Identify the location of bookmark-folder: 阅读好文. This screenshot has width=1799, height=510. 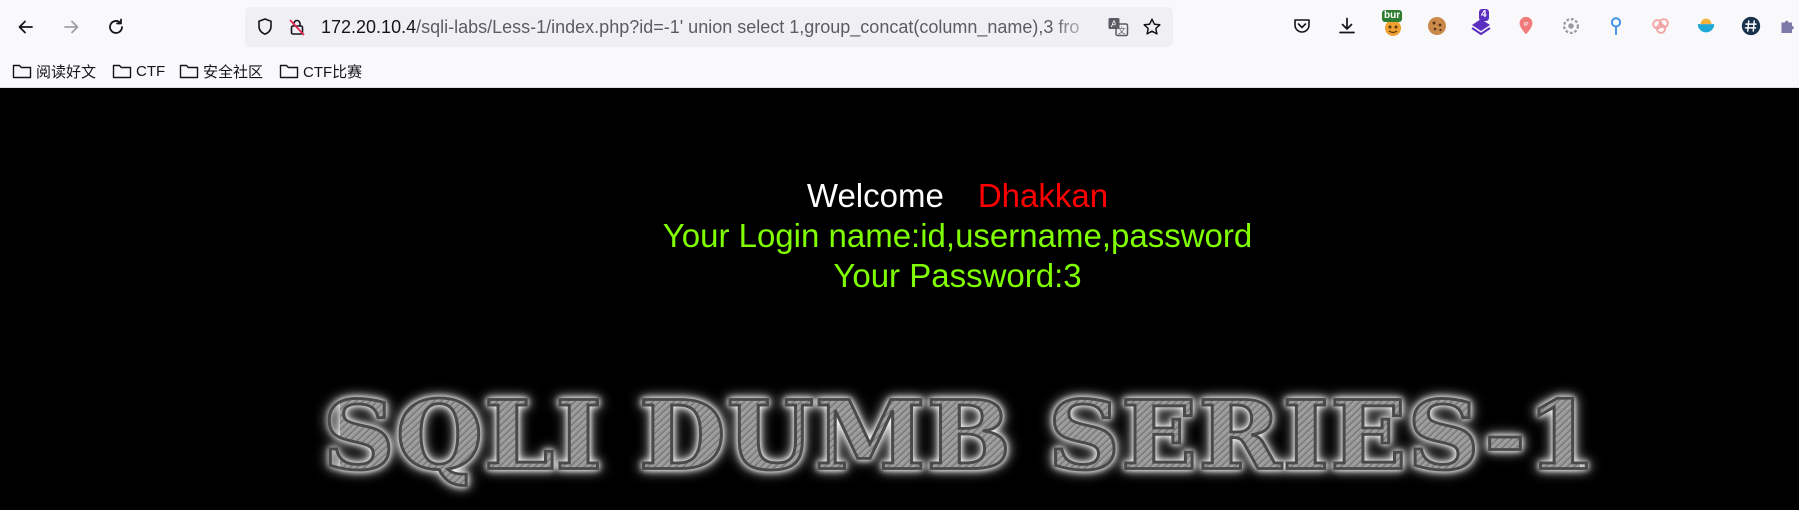
(54, 71).